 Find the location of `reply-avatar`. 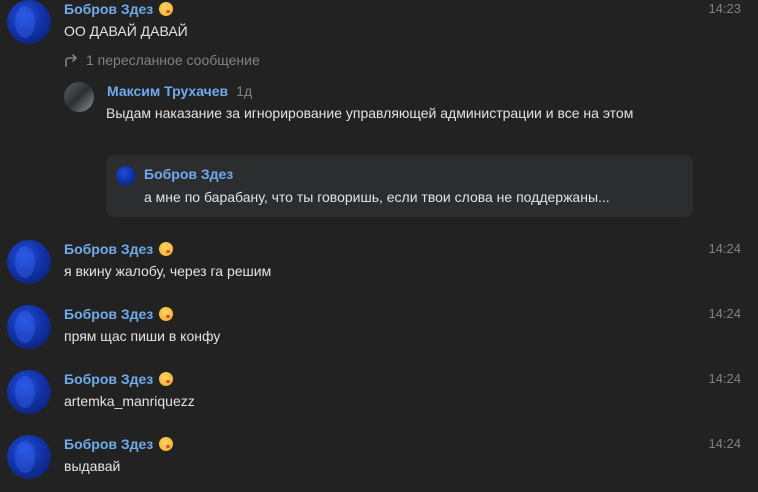

reply-avatar is located at coordinates (126, 176).